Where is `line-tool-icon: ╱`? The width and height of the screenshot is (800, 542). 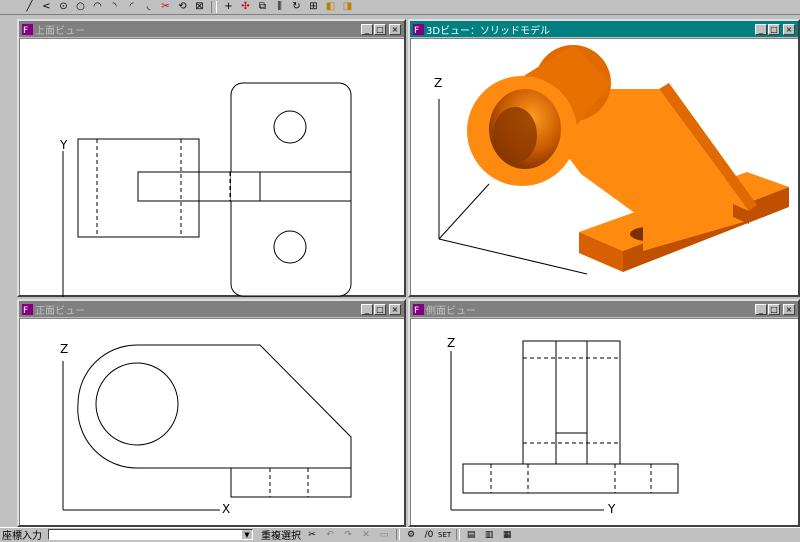
line-tool-icon: ╱ is located at coordinates (29, 7).